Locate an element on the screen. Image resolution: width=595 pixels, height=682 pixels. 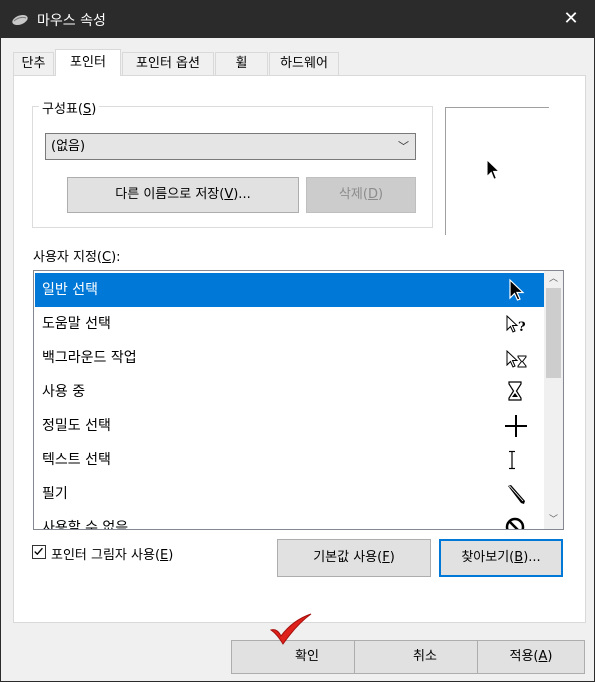
unavailable-icon is located at coordinates (515, 523).